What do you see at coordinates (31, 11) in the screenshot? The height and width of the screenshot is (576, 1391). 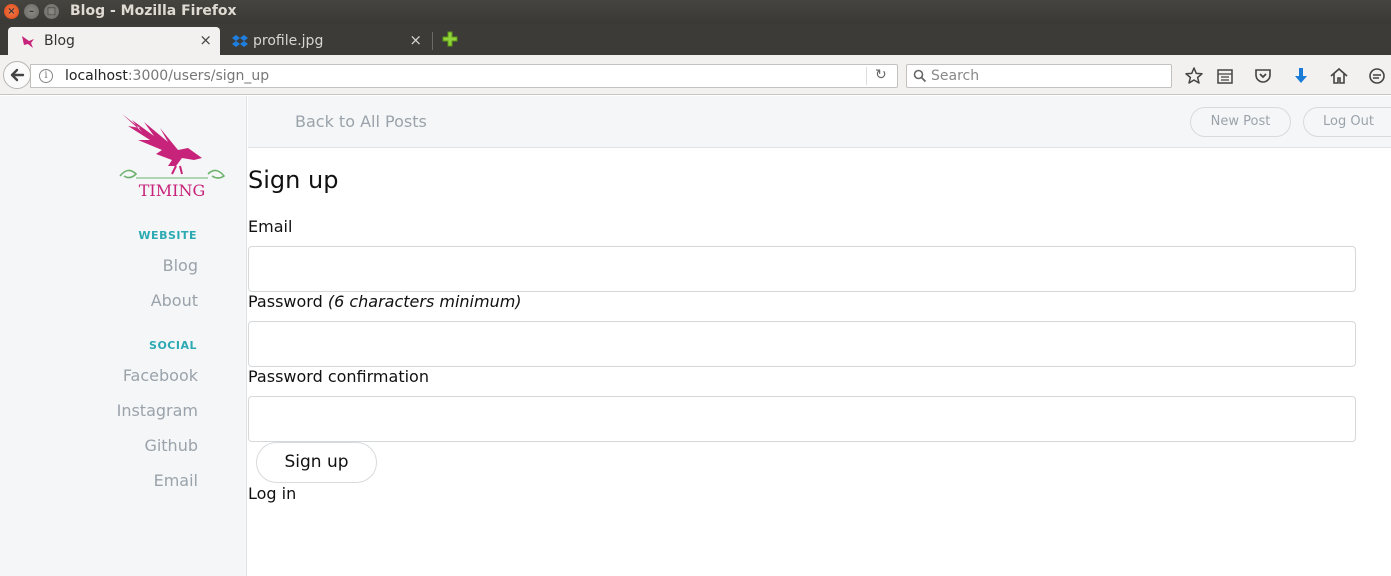 I see `window-minimize-button: –` at bounding box center [31, 11].